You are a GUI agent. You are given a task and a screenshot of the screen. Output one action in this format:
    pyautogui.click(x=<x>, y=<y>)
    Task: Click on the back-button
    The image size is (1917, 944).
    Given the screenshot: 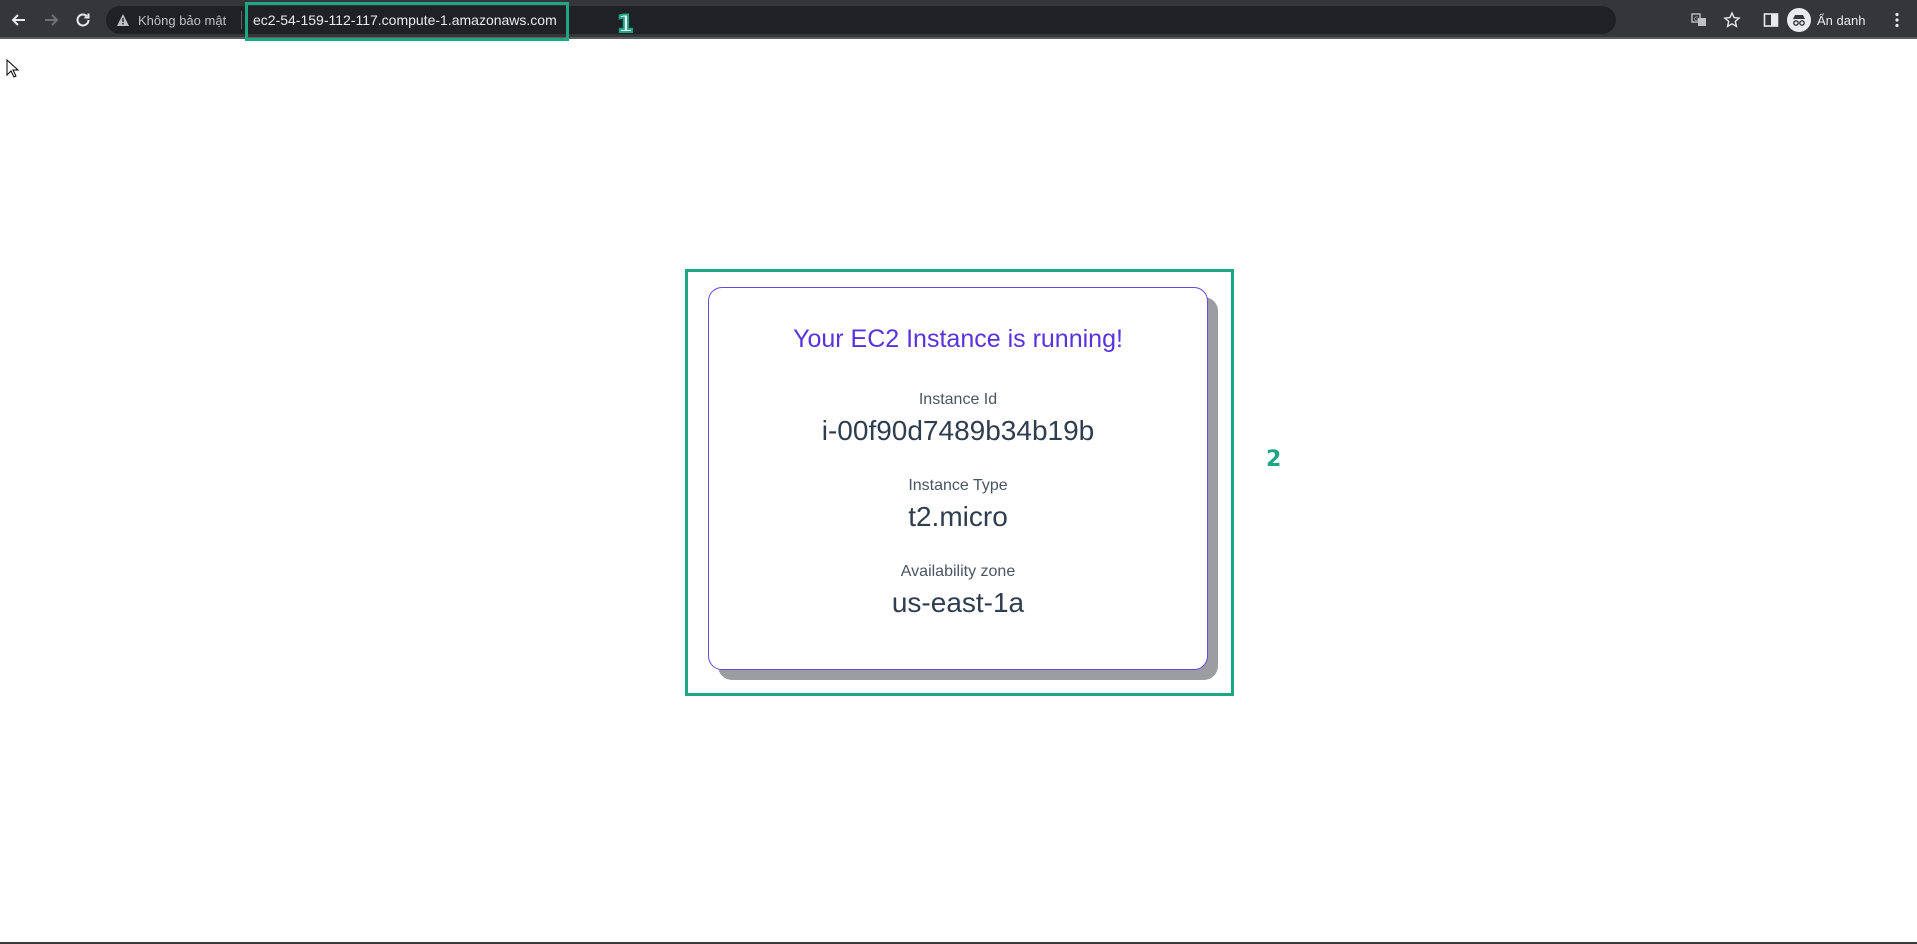 What is the action you would take?
    pyautogui.click(x=19, y=20)
    